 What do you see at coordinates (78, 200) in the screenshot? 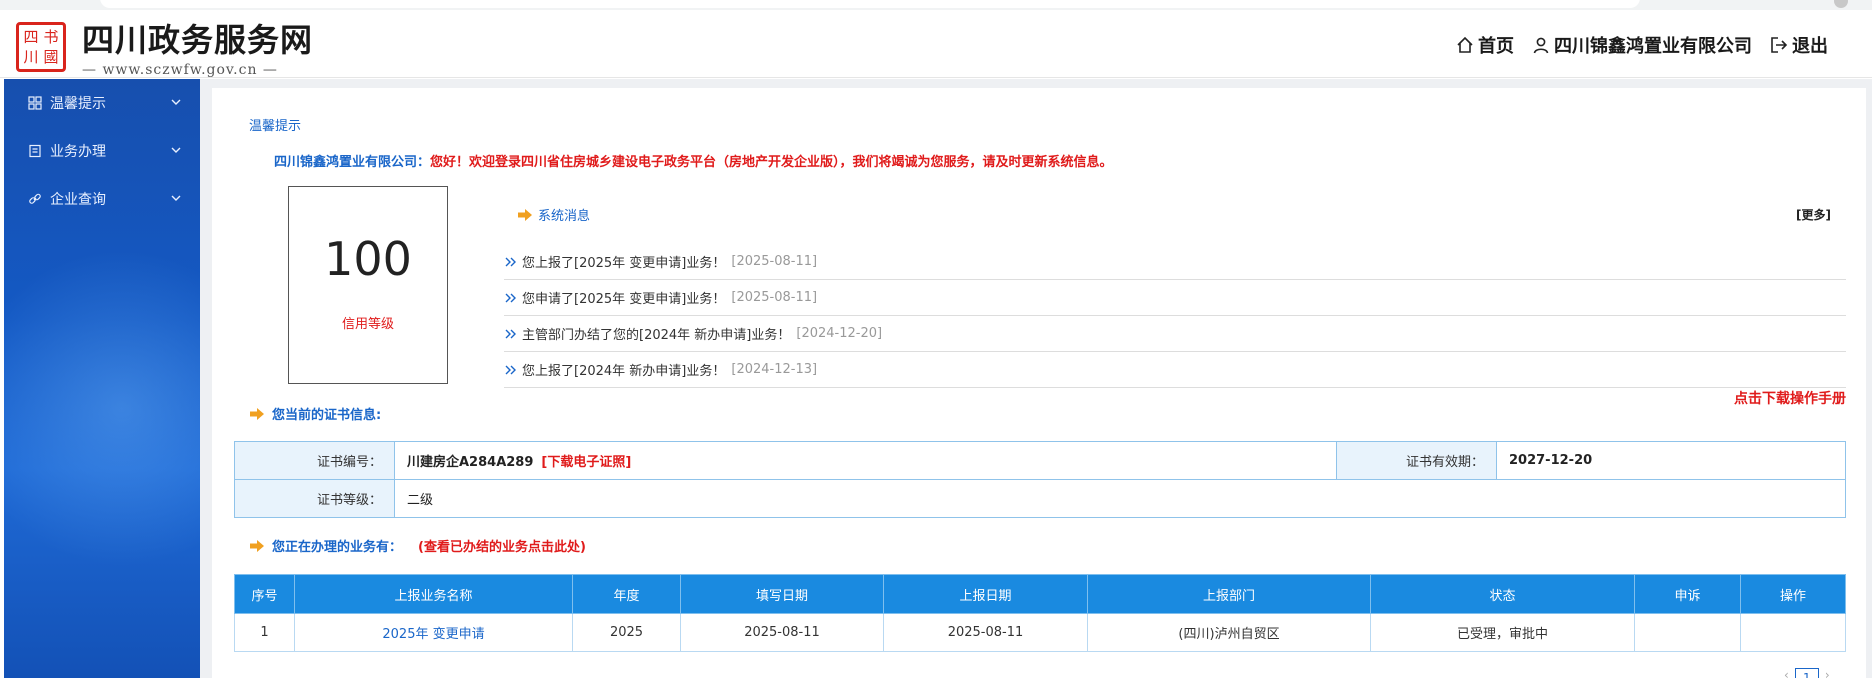
I see `sidebar-item-label: 企业查询` at bounding box center [78, 200].